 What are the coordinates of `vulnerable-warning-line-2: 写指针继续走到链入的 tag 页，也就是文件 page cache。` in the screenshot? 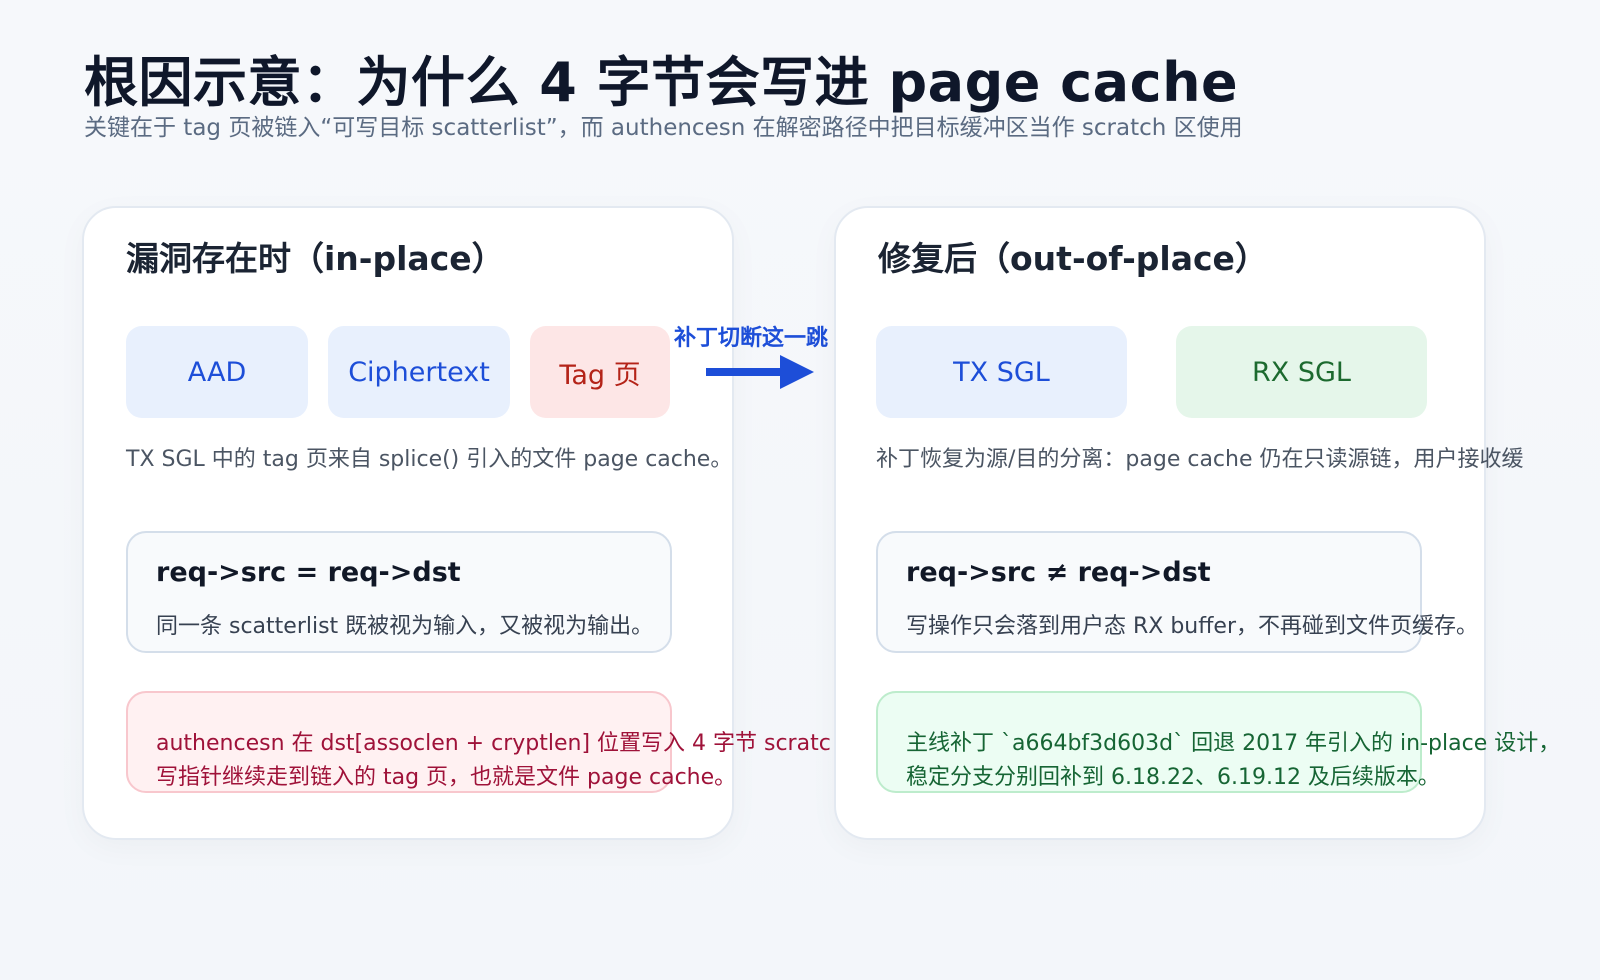 It's located at (446, 777).